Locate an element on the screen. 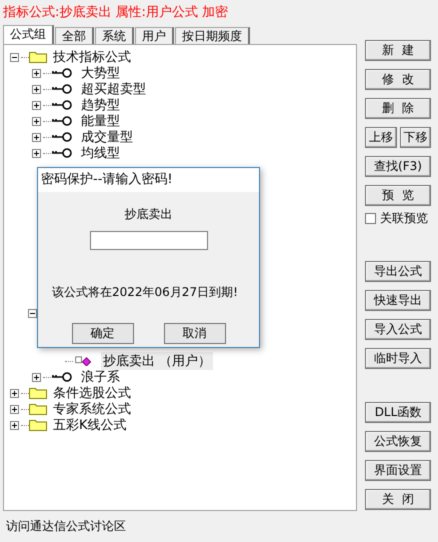 The height and width of the screenshot is (542, 438). dialog-button: 取消 is located at coordinates (195, 333).